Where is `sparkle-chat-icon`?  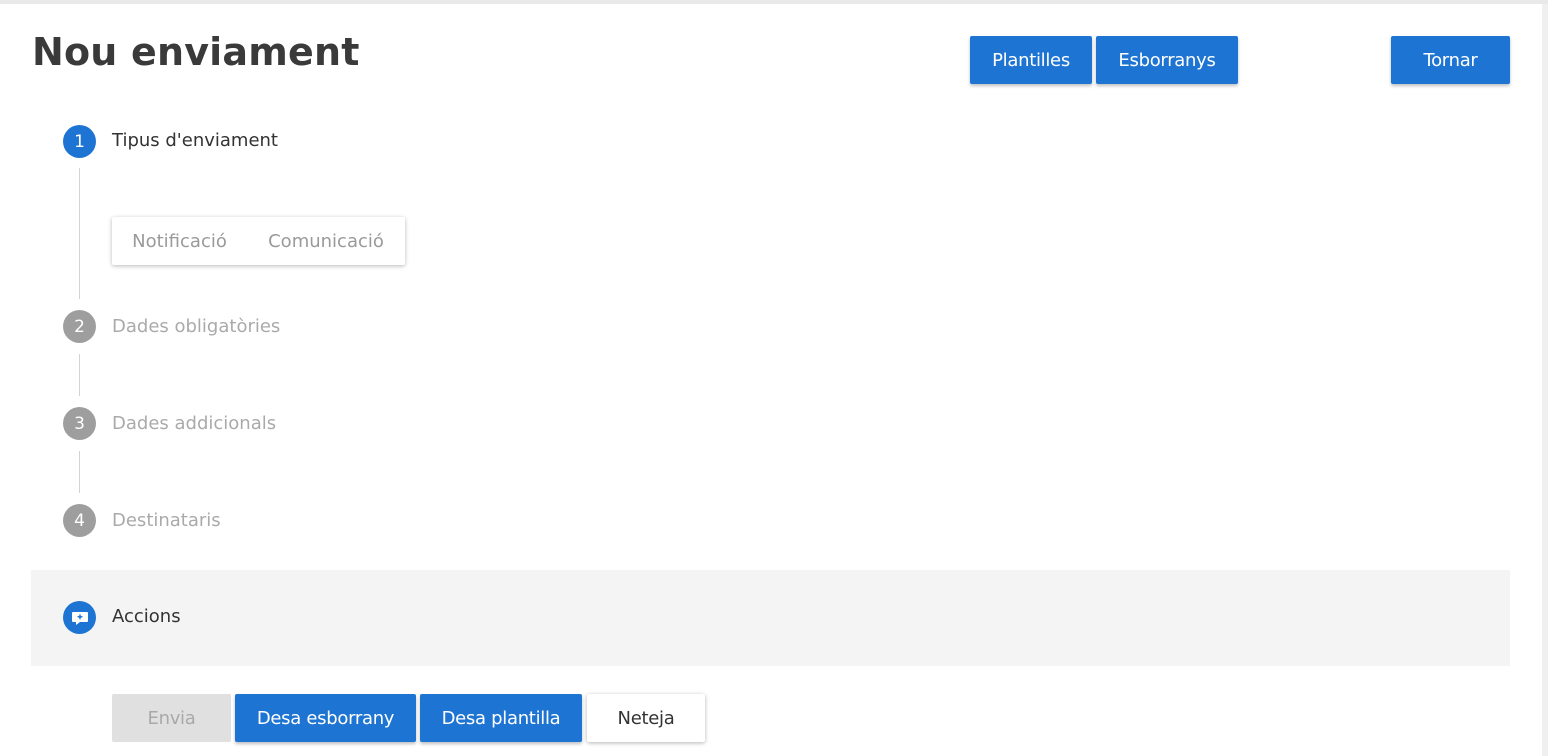
sparkle-chat-icon is located at coordinates (79, 617).